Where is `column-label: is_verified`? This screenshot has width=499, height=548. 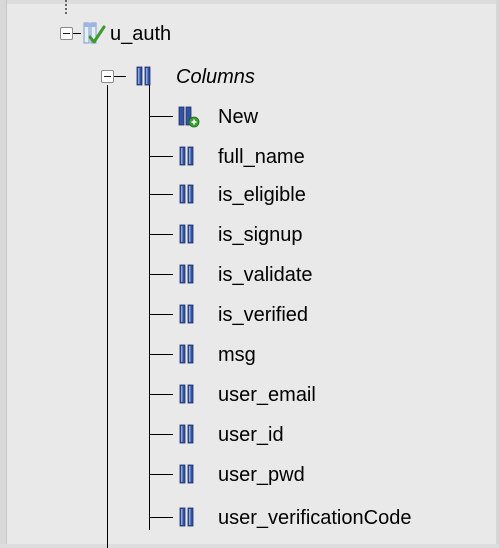 column-label: is_verified is located at coordinates (263, 315).